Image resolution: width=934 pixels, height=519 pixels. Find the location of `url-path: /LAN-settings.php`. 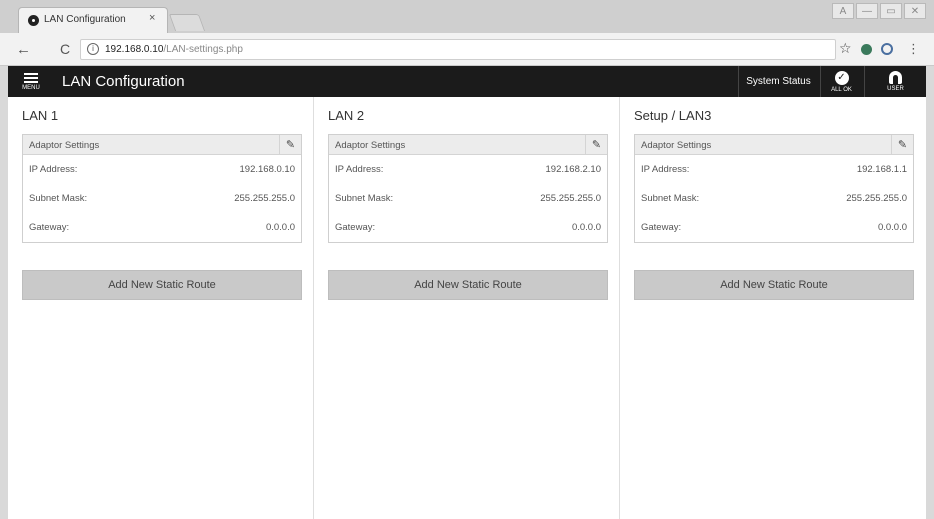

url-path: /LAN-settings.php is located at coordinates (203, 49).